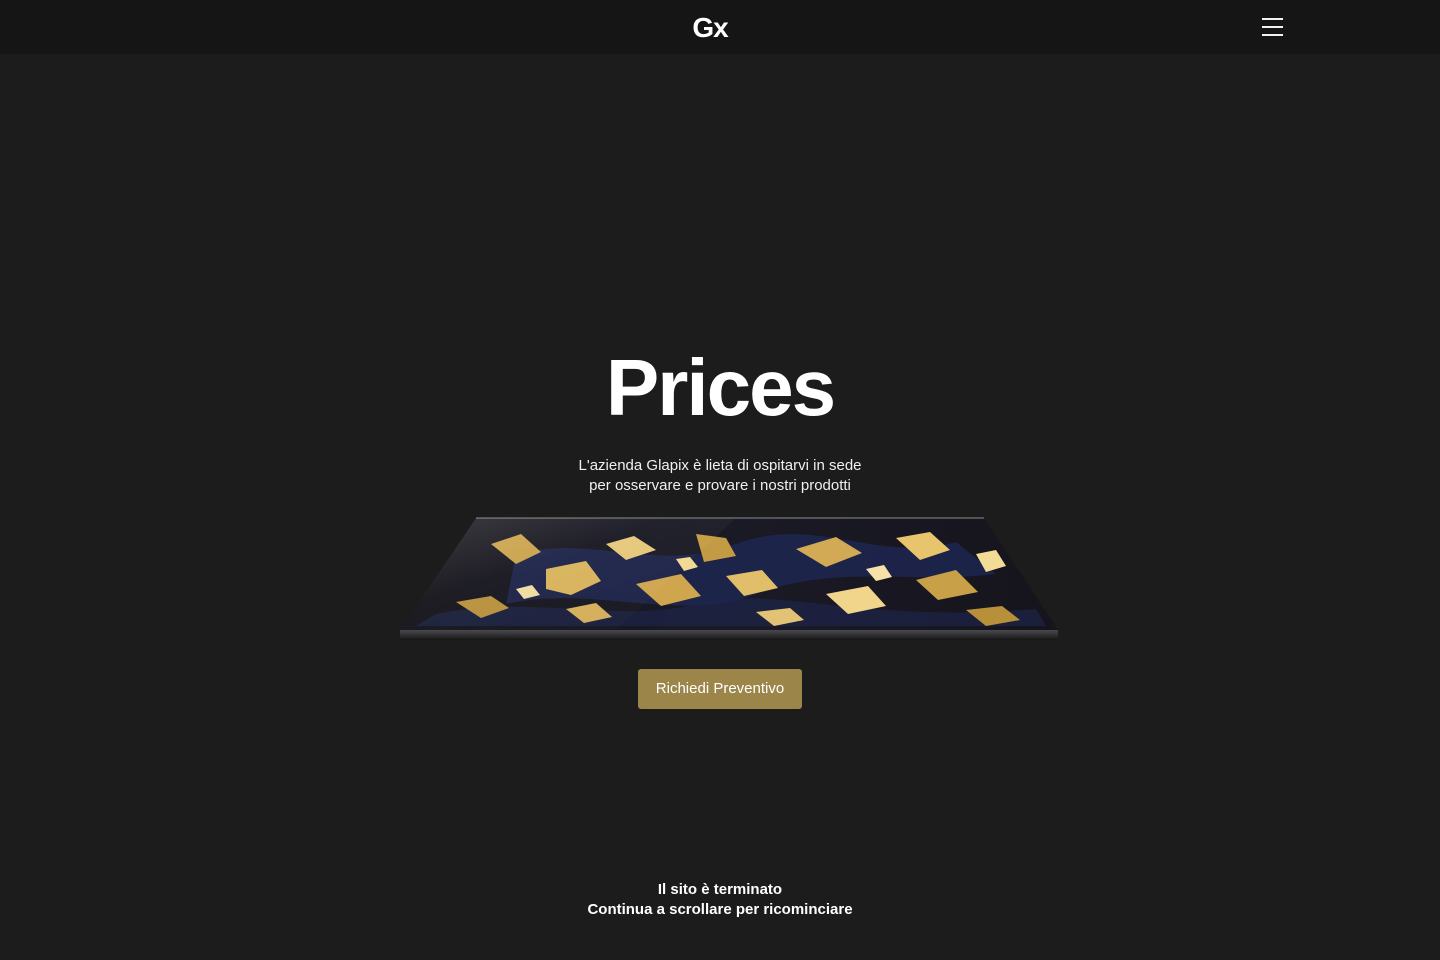 This screenshot has width=1440, height=960. I want to click on top-navigation-bar: Gx, so click(720, 27).